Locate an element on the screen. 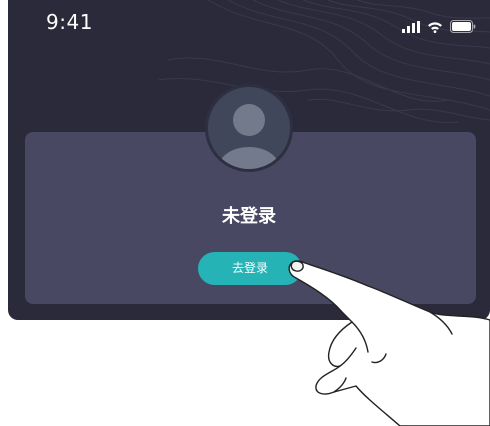 Image resolution: width=490 pixels, height=426 pixels. status-icons is located at coordinates (439, 26).